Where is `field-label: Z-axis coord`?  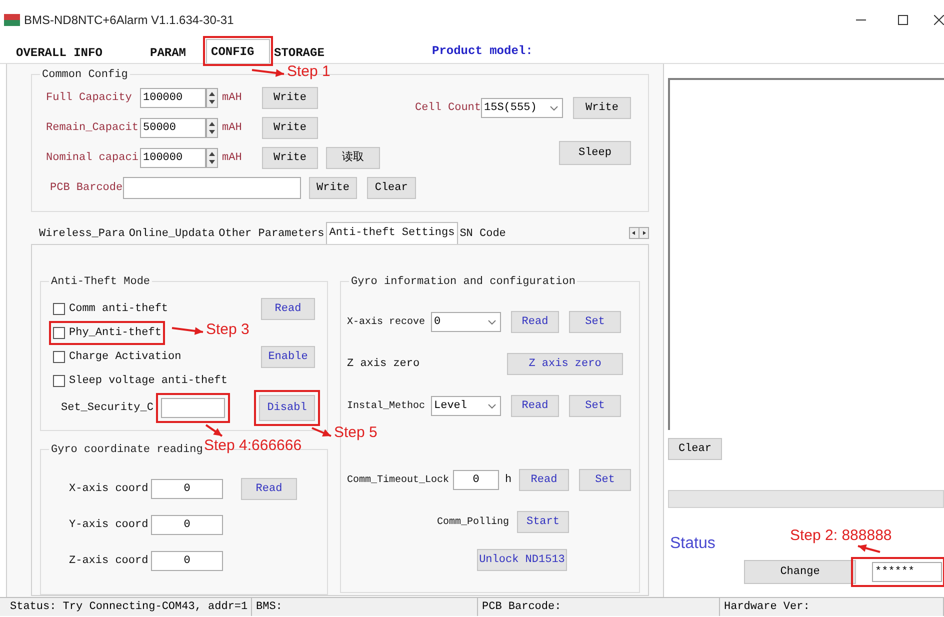 field-label: Z-axis coord is located at coordinates (109, 561).